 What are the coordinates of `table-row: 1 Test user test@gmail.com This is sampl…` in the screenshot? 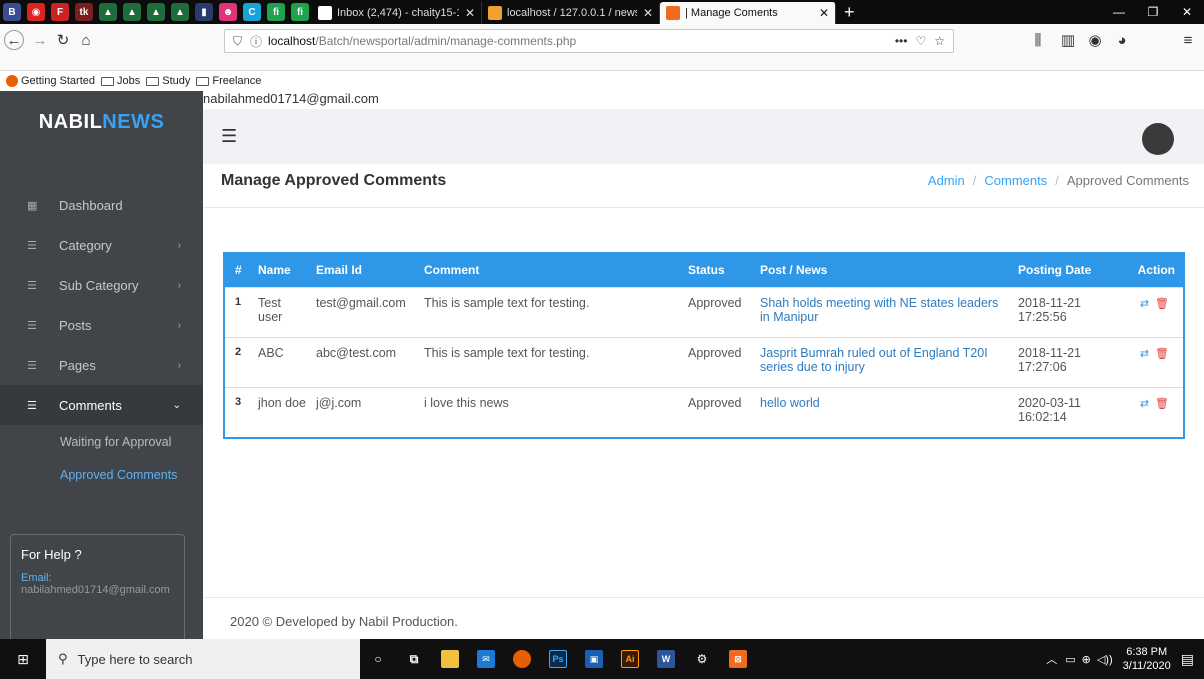 It's located at (704, 311).